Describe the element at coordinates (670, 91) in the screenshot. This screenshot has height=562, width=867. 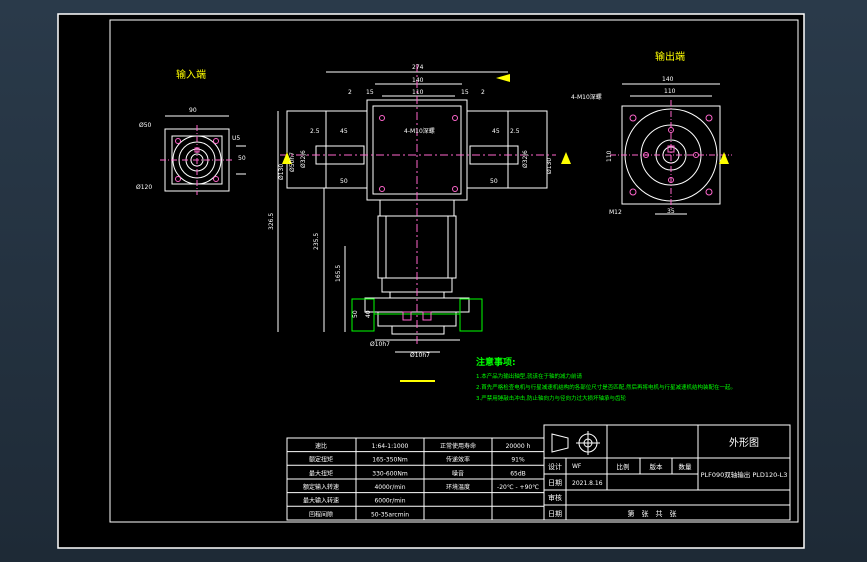
I see `dim-right-110: 110` at that location.